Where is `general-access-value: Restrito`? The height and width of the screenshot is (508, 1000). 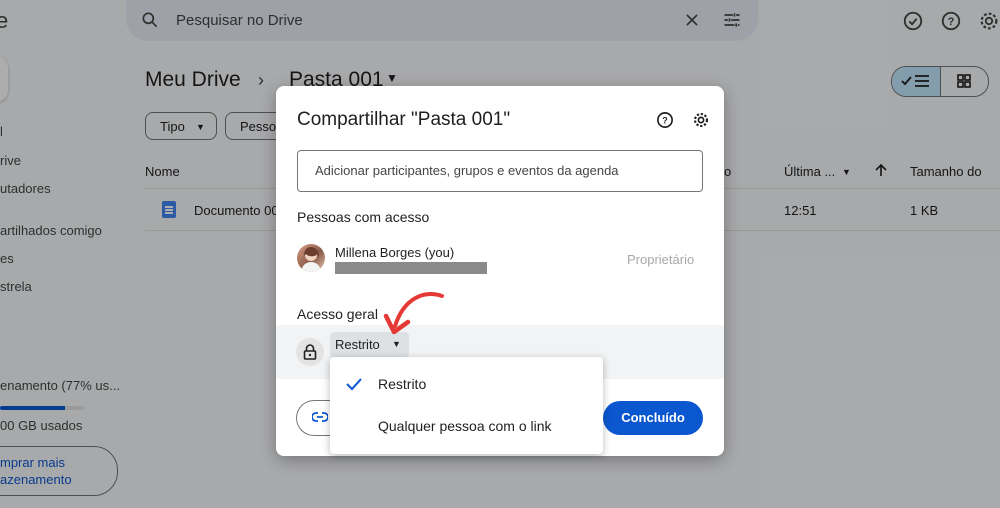
general-access-value: Restrito is located at coordinates (357, 344).